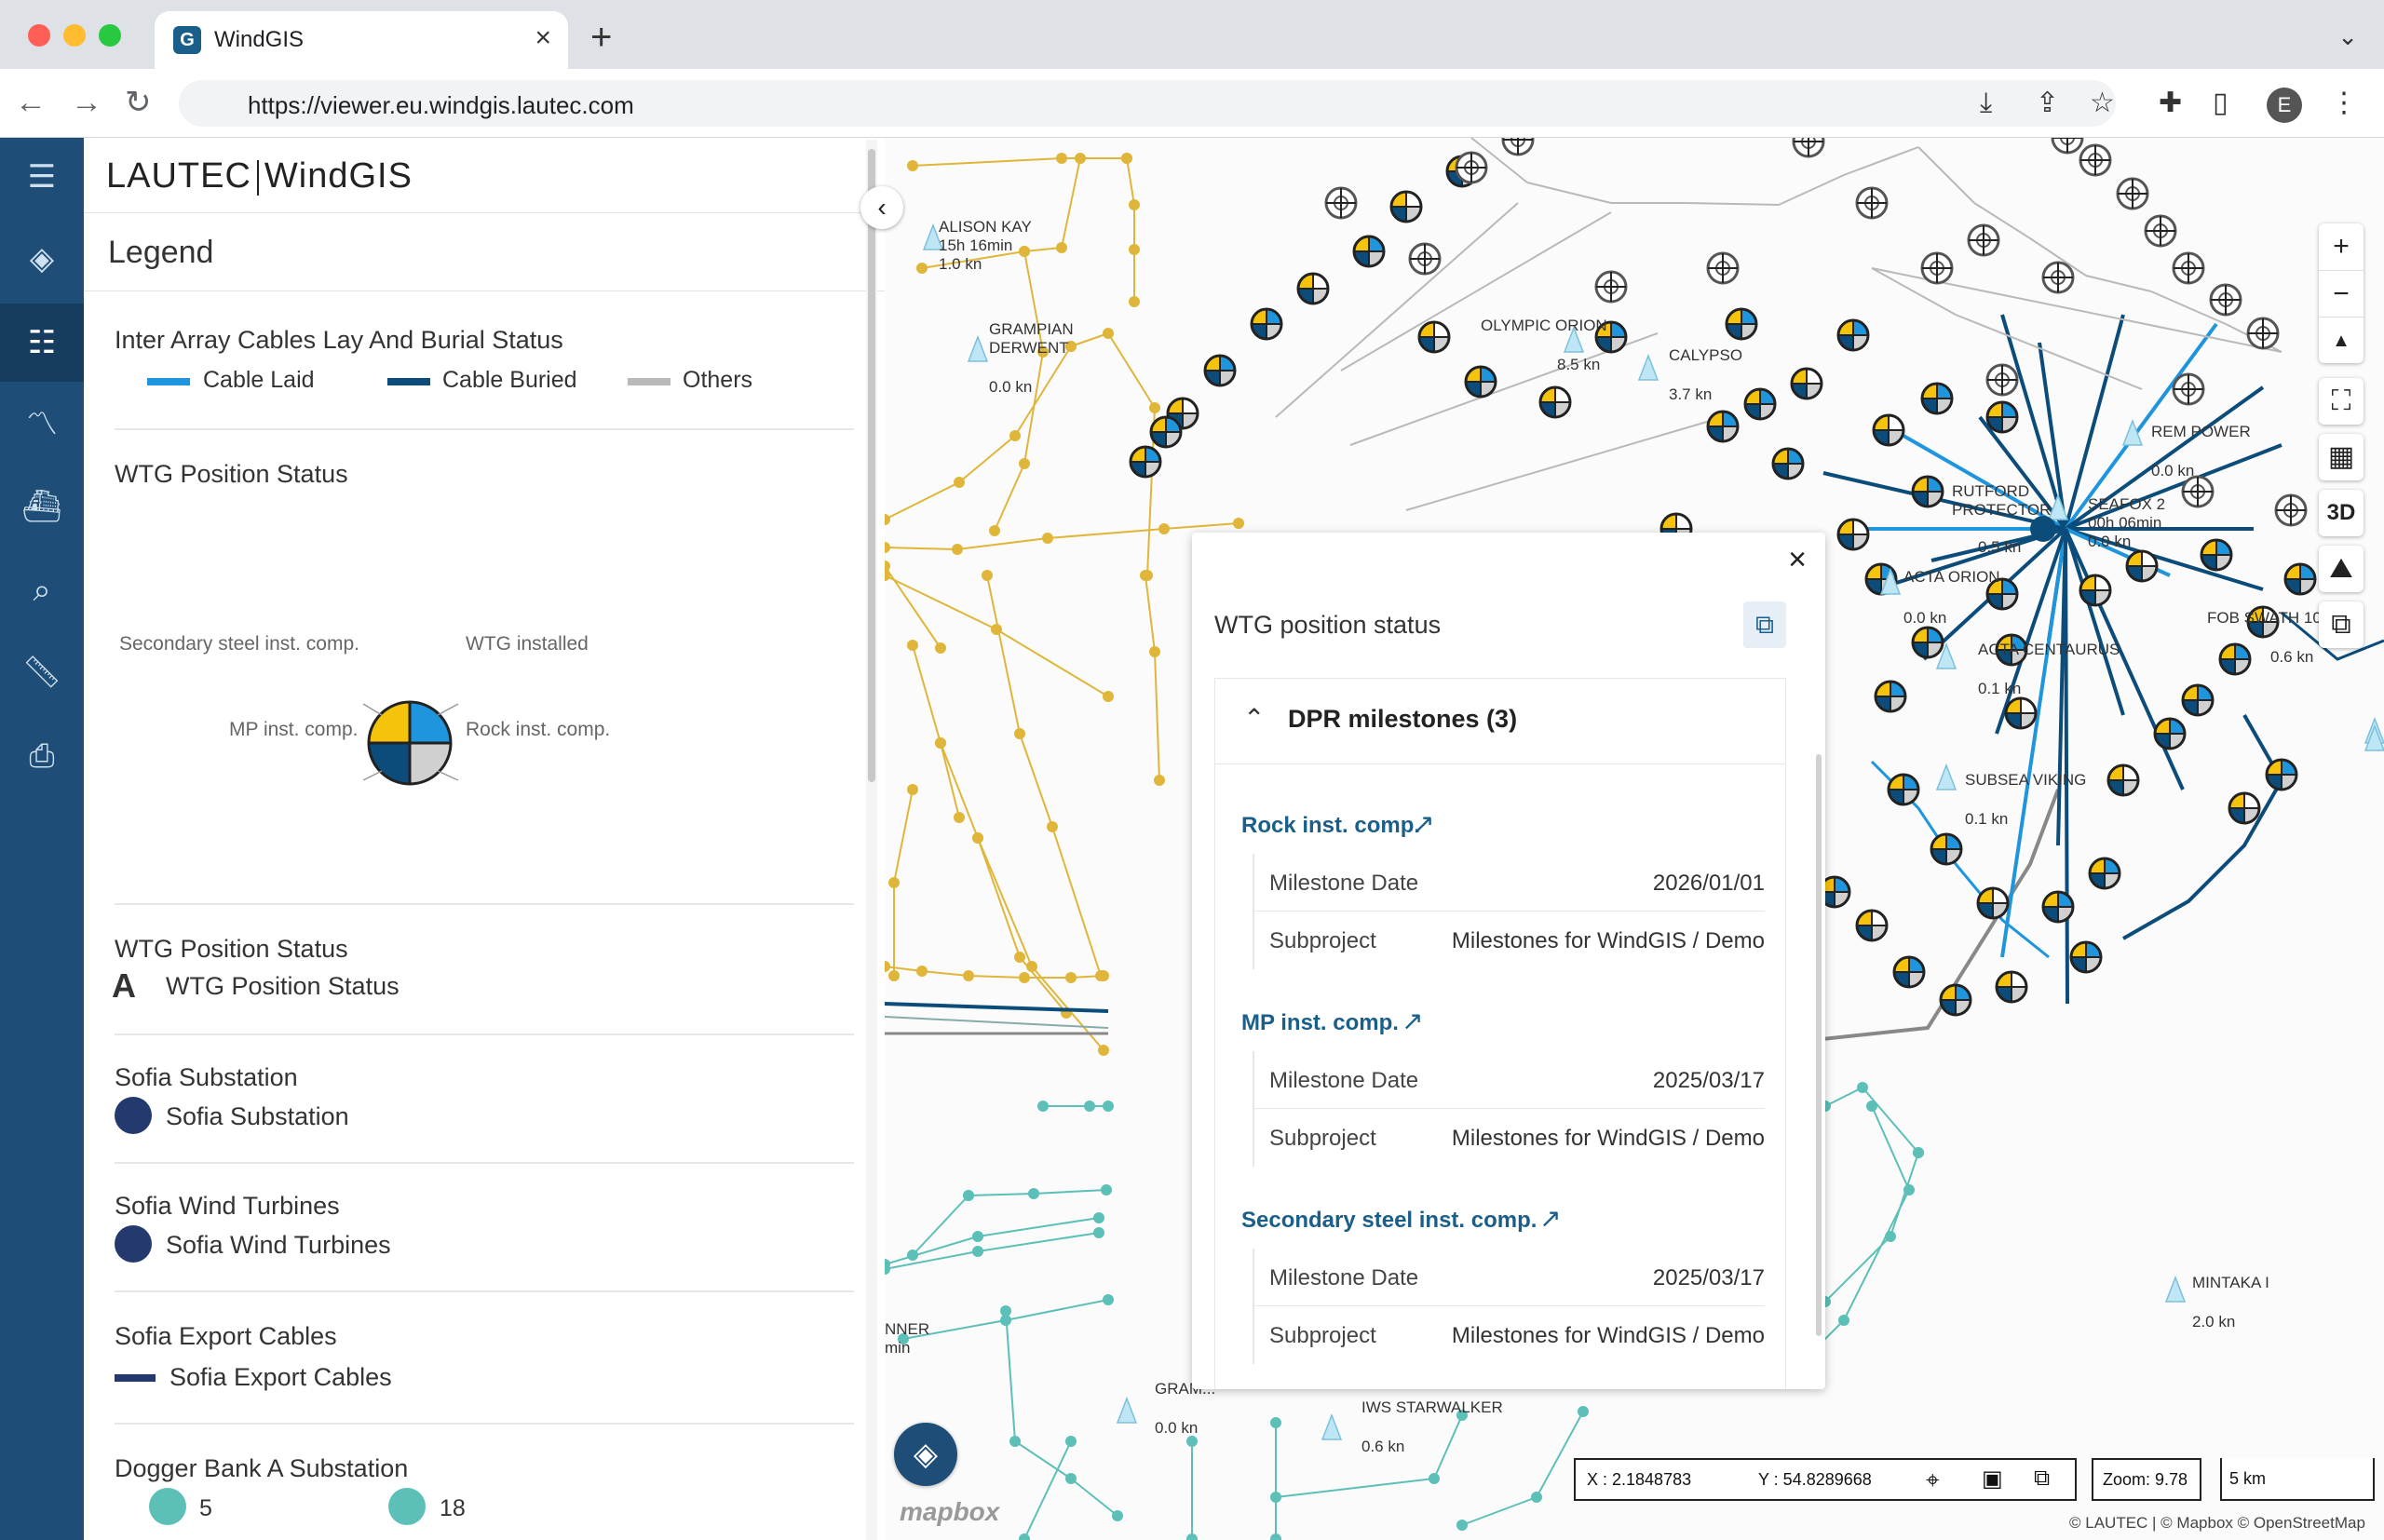 The width and height of the screenshot is (2384, 1540). I want to click on layers-icon: ◈, so click(42, 259).